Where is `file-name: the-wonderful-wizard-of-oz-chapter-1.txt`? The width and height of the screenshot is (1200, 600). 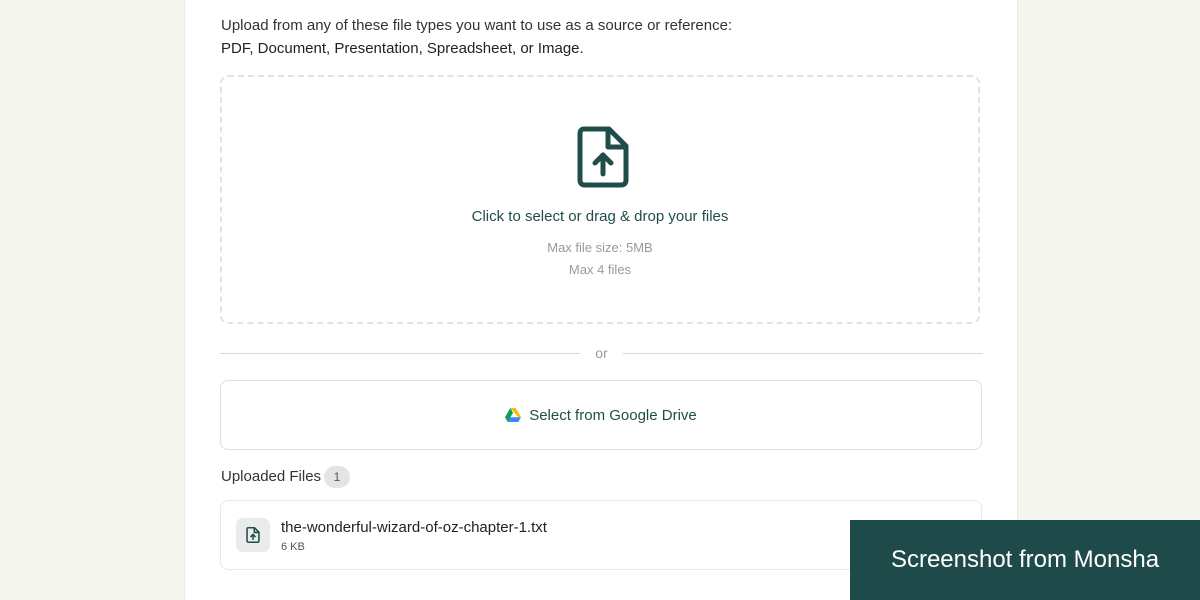
file-name: the-wonderful-wizard-of-oz-chapter-1.txt is located at coordinates (414, 527).